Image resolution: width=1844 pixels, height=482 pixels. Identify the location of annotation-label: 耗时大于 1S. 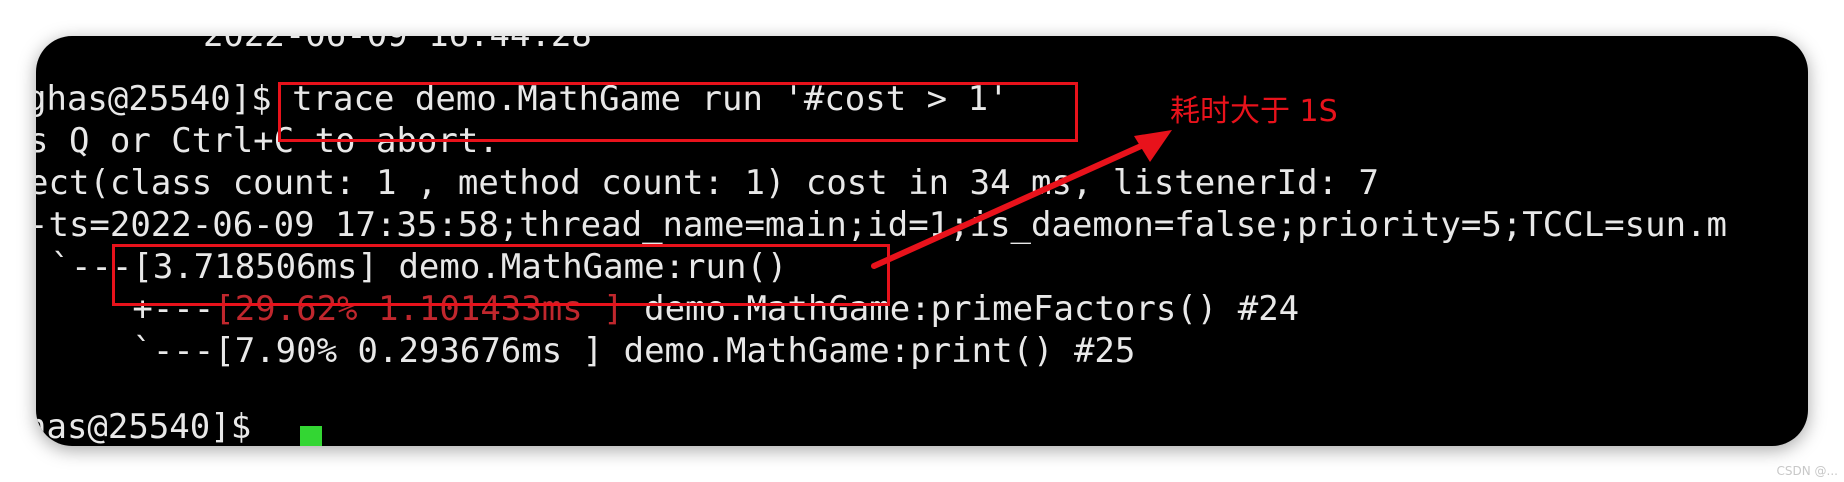
(1254, 111).